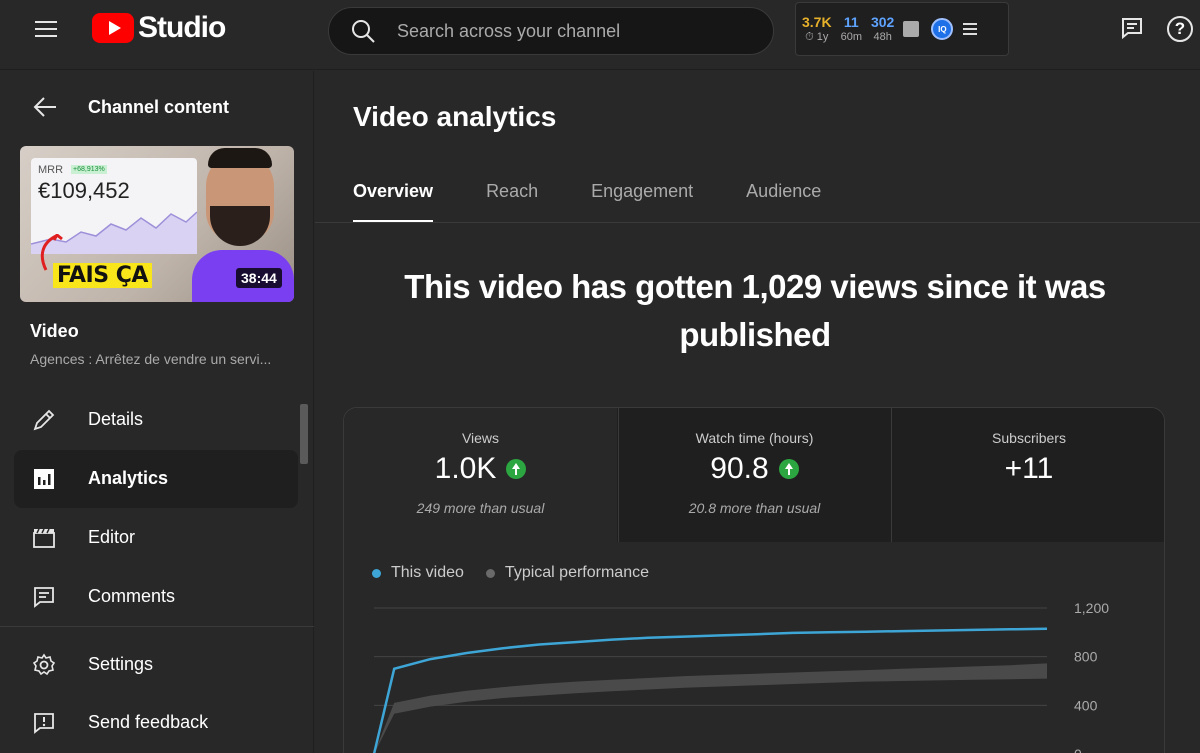  What do you see at coordinates (84, 190) in the screenshot?
I see `thumbnail-amount: €109,452` at bounding box center [84, 190].